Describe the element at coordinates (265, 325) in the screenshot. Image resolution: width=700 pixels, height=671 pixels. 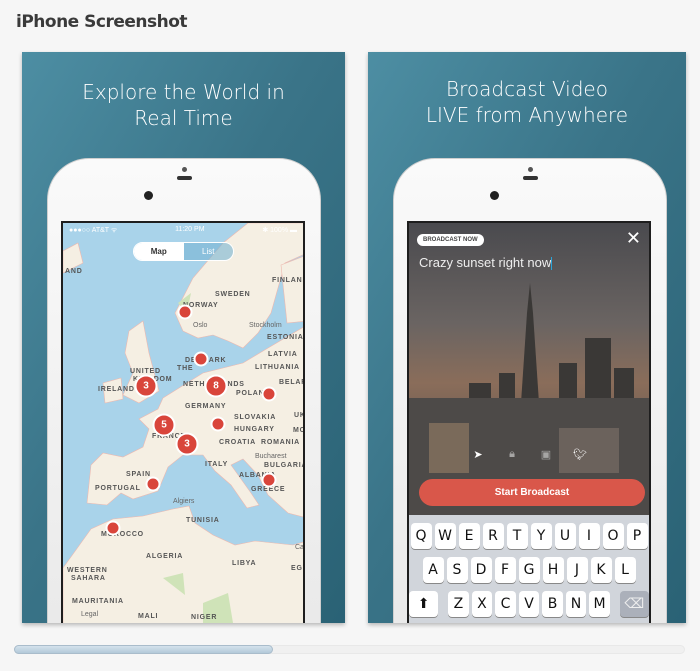
I see `map-city-label: Stockholm` at that location.